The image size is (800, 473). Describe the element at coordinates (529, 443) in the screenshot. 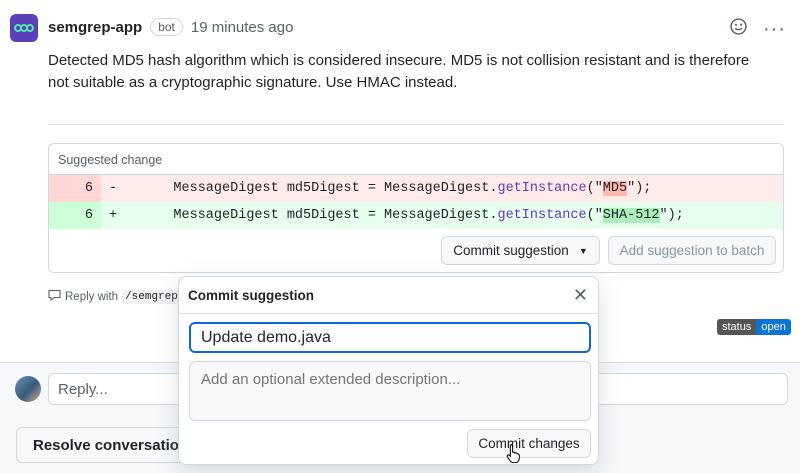

I see `commit-changes-button: Commit changes` at that location.